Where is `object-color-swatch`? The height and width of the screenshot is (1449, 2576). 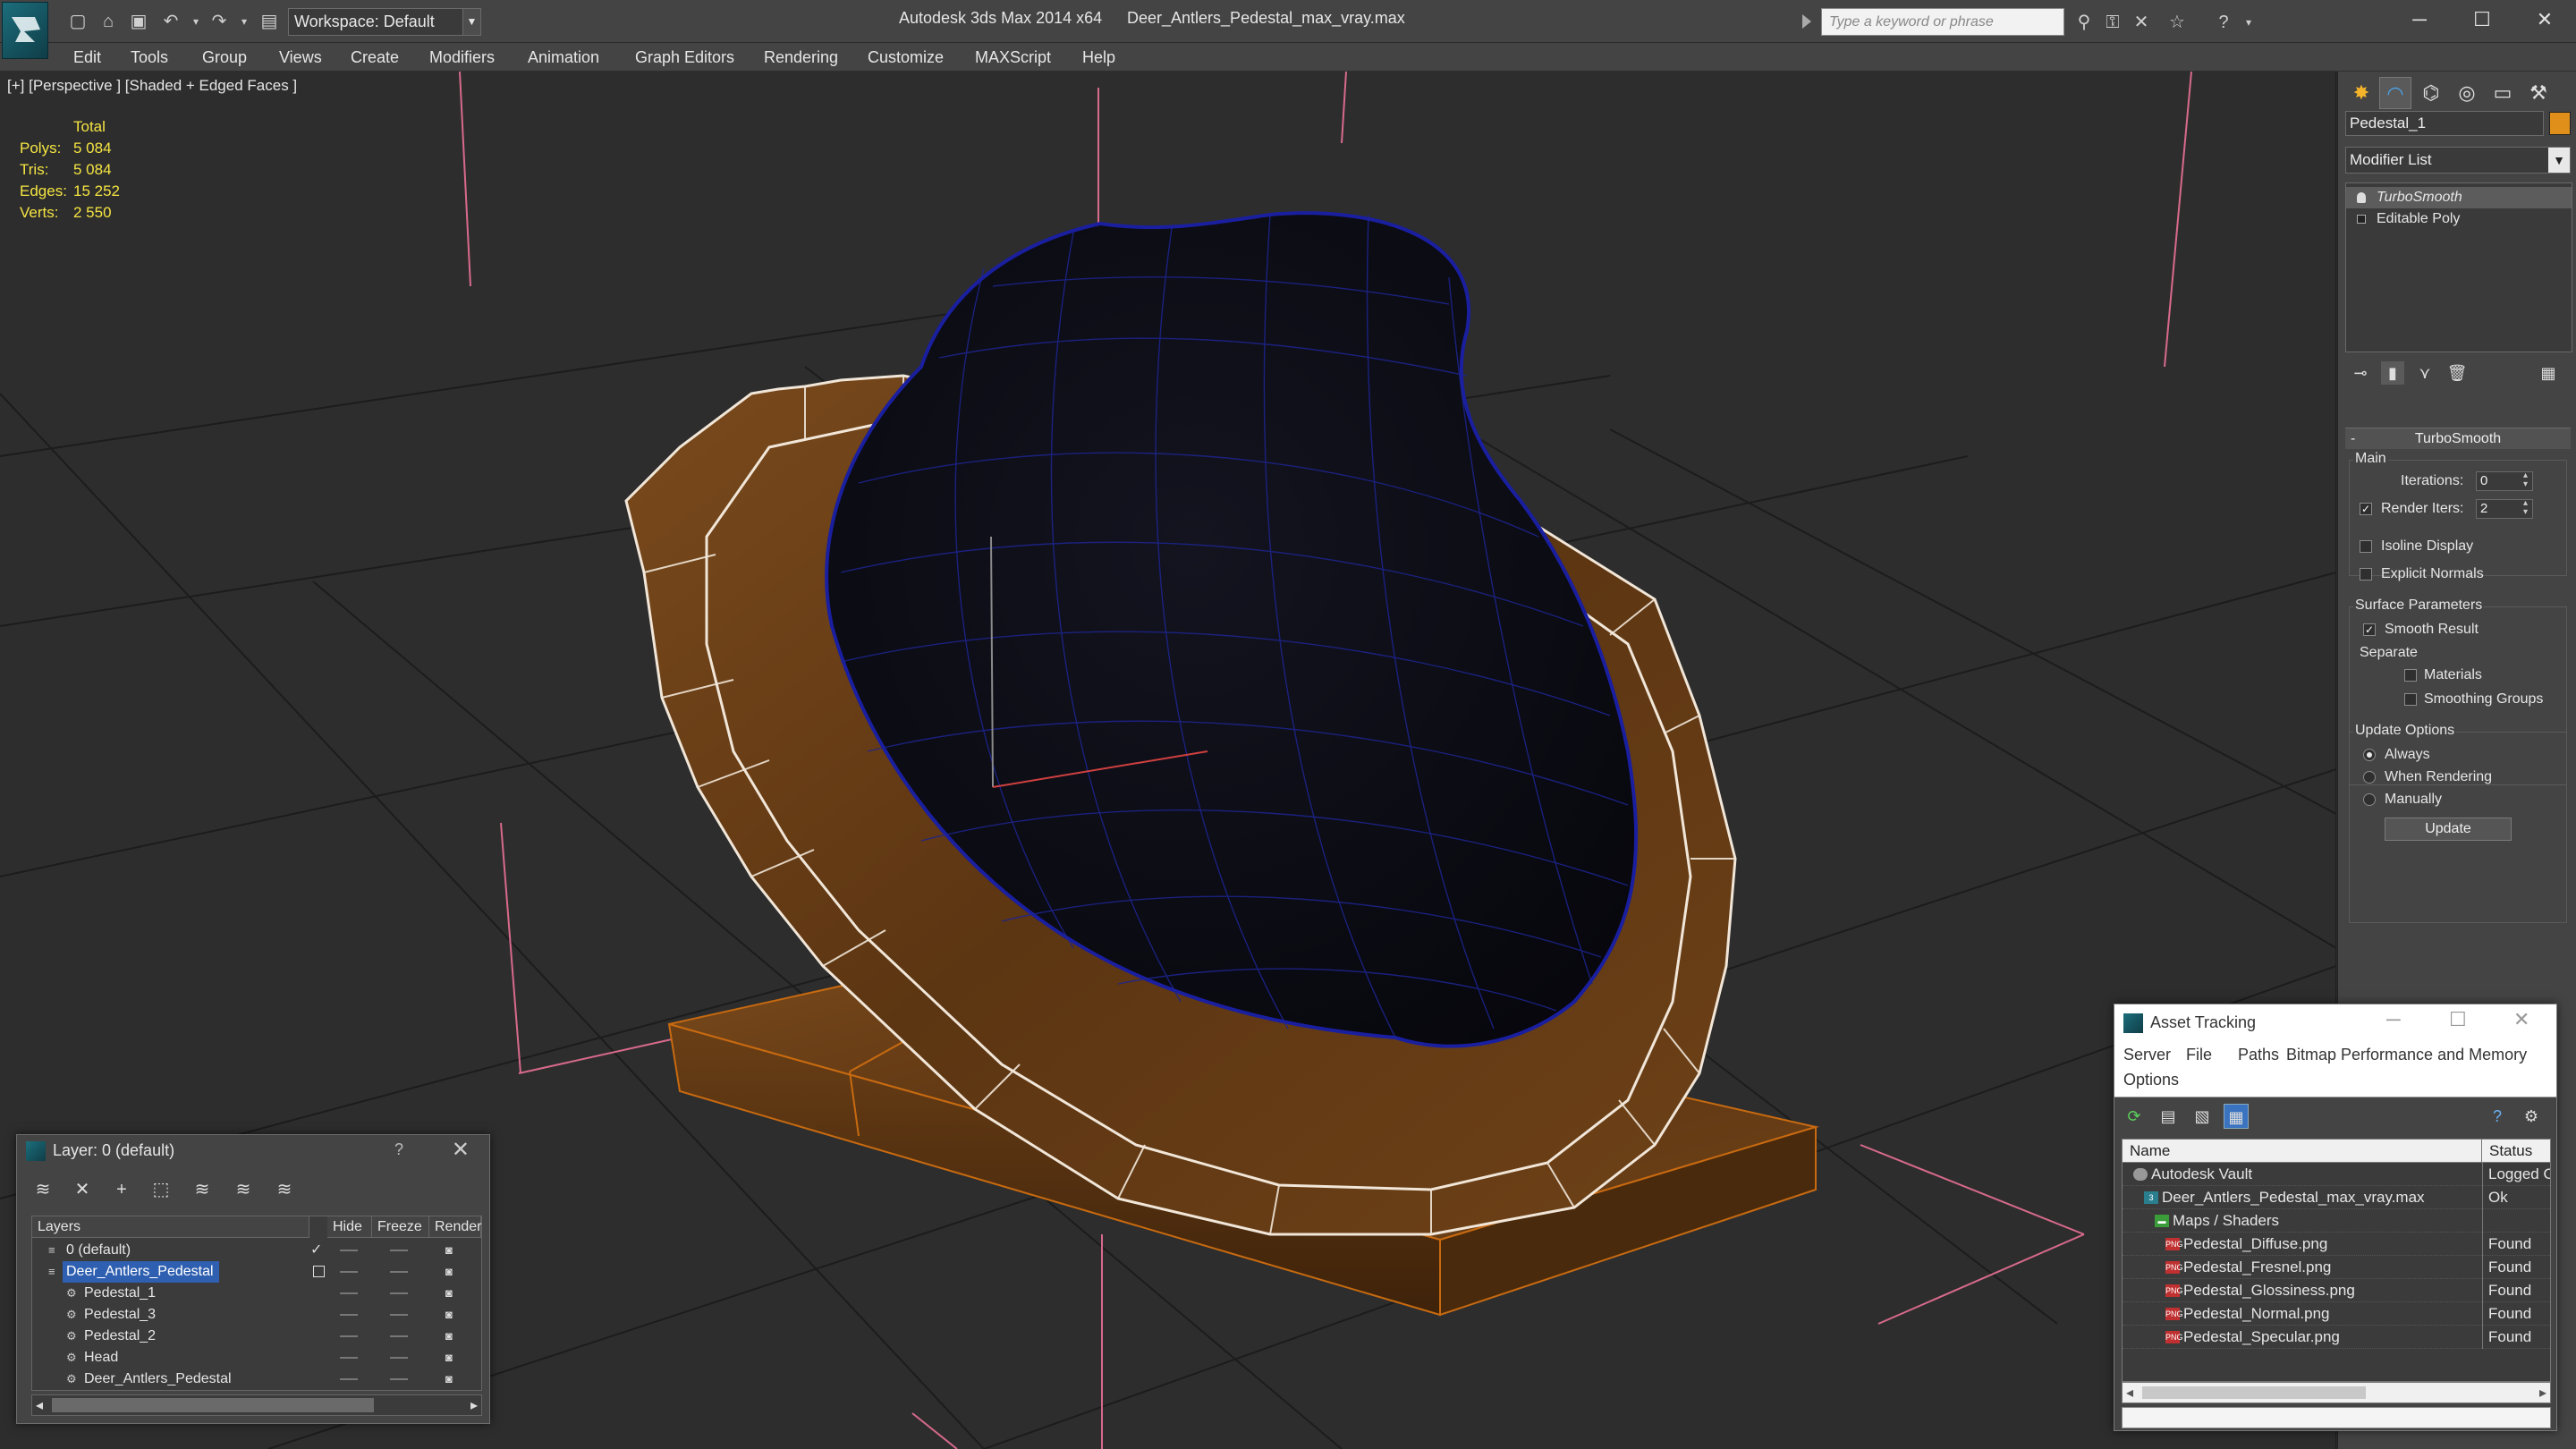
object-color-swatch is located at coordinates (2560, 123).